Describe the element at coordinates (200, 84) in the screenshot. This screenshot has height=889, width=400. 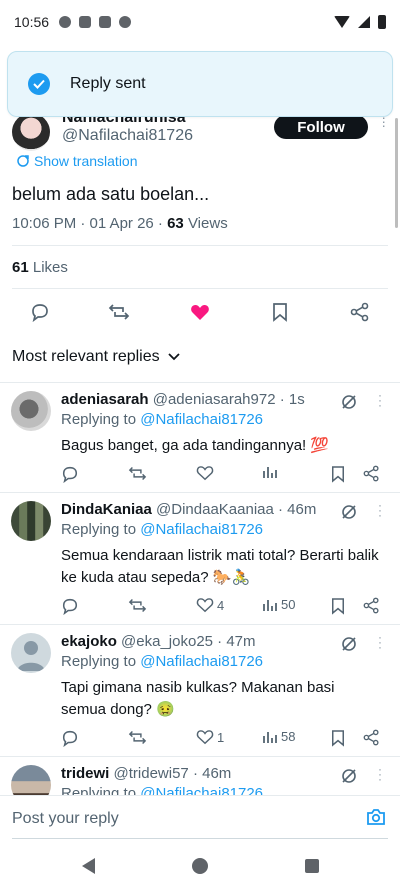
I see `reply-sent-toast: Reply sent` at that location.